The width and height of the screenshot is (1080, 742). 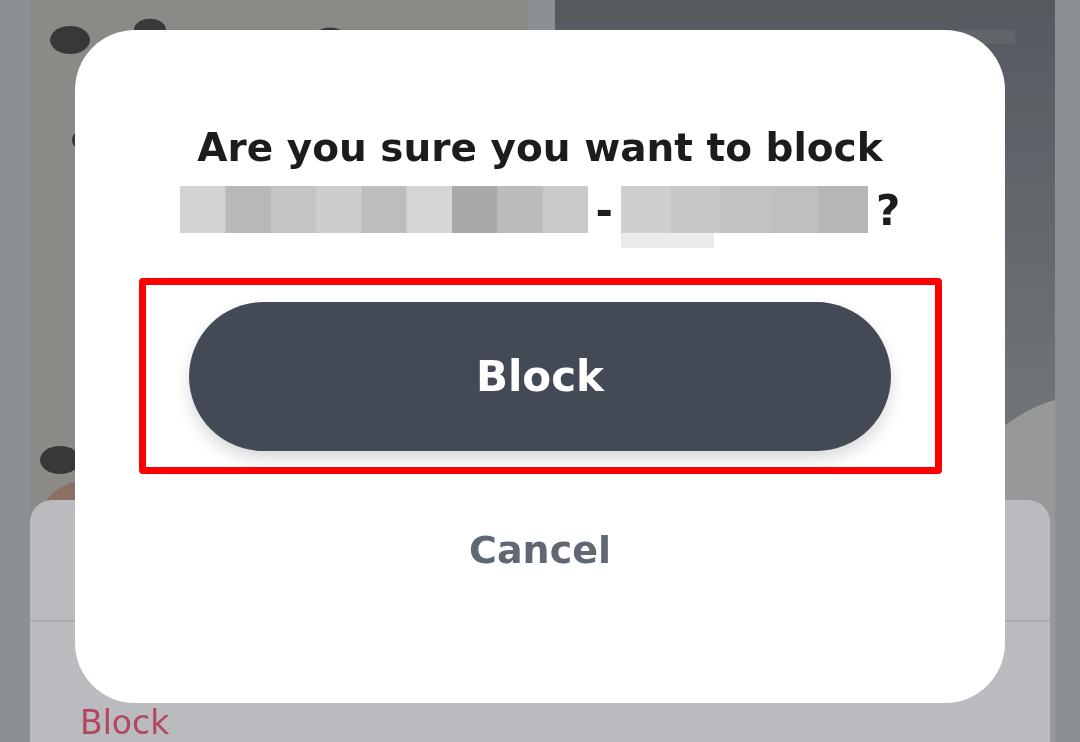 What do you see at coordinates (888, 211) in the screenshot?
I see `question-mark: ?` at bounding box center [888, 211].